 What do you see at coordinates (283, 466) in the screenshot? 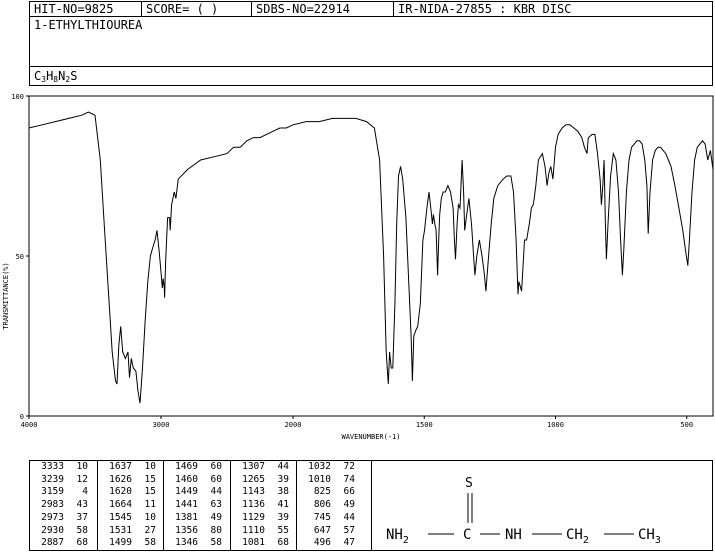
I see `peak-transmittance: 44` at bounding box center [283, 466].